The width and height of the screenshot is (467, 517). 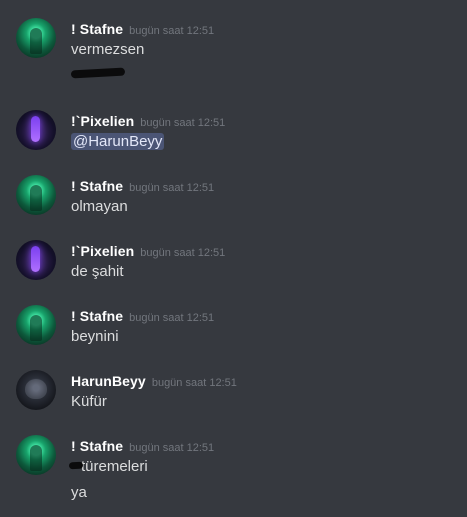 I want to click on message-text-part: türemeleri, so click(x=114, y=466).